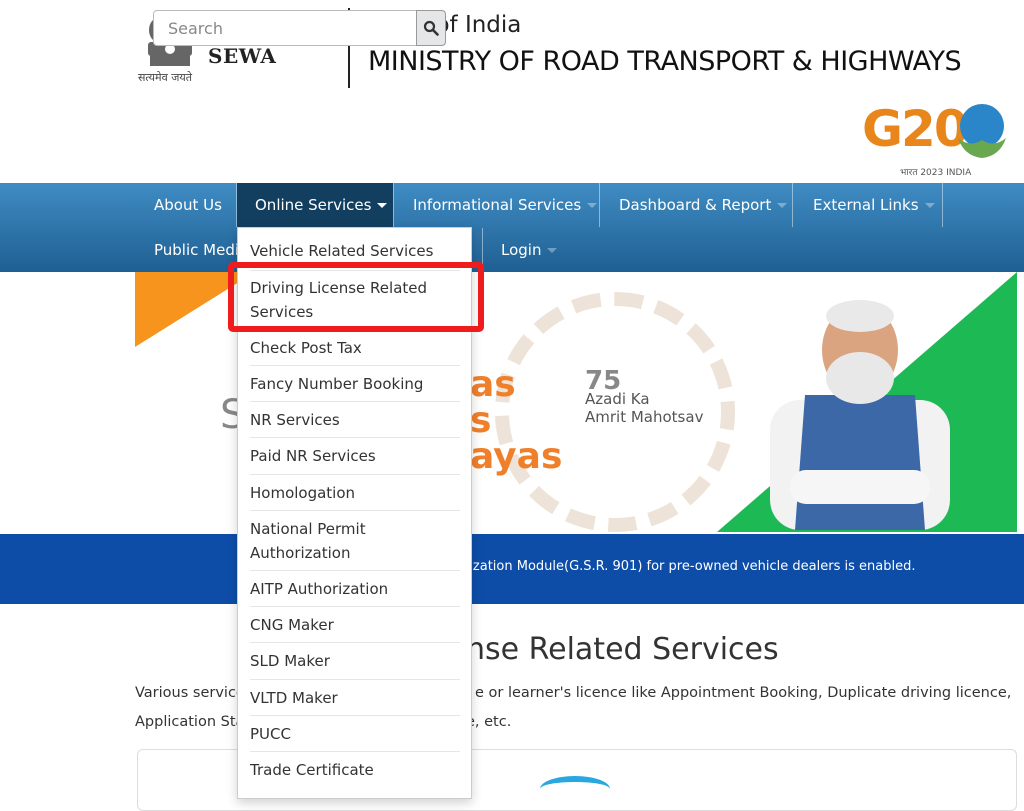 The width and height of the screenshot is (1024, 811). I want to click on section-description-line2-right: e, etc., so click(489, 722).